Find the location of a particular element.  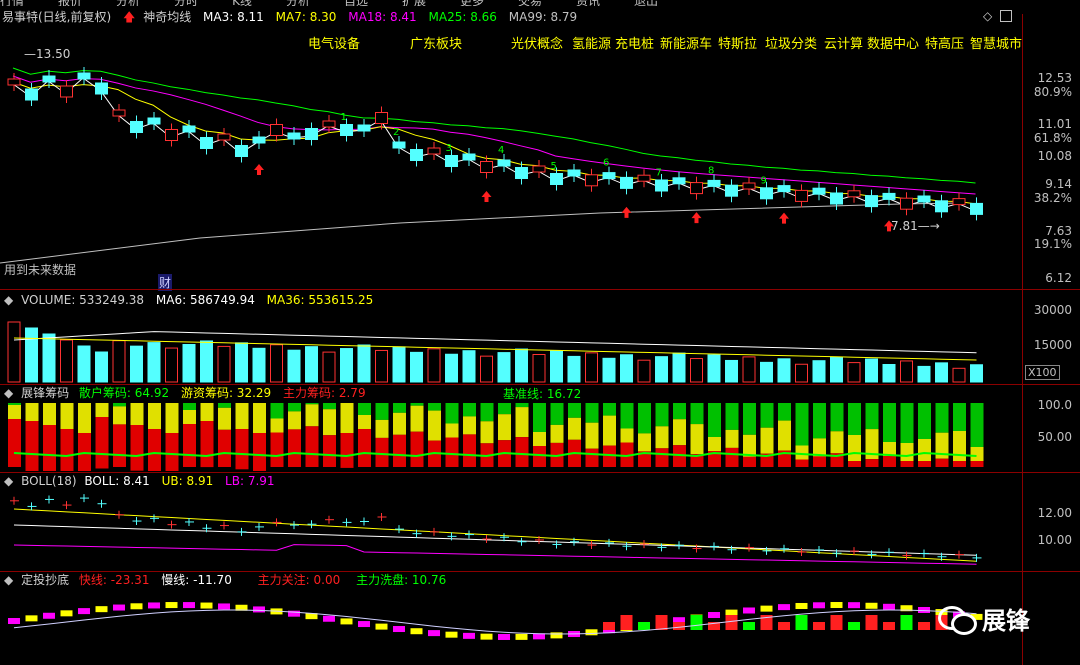

top-menu-item: 分时 is located at coordinates (186, 3).